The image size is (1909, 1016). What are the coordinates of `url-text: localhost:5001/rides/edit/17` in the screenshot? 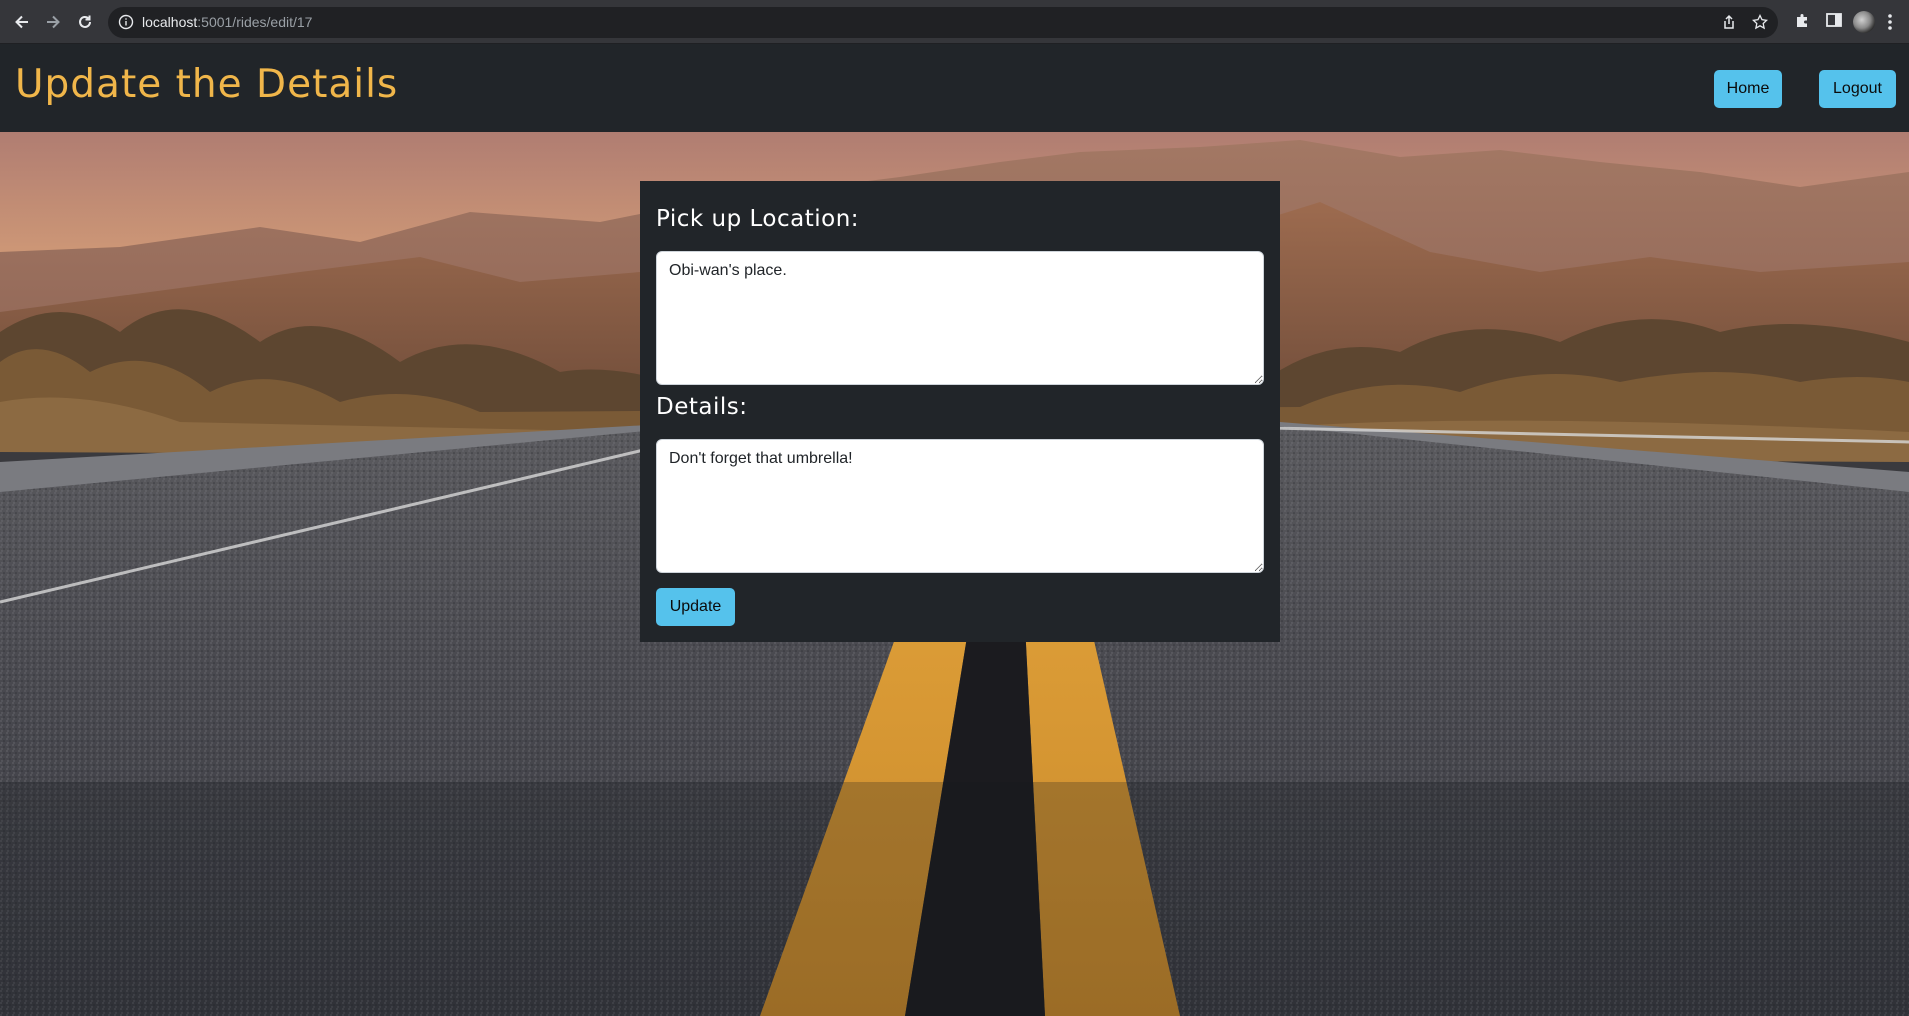 It's located at (227, 22).